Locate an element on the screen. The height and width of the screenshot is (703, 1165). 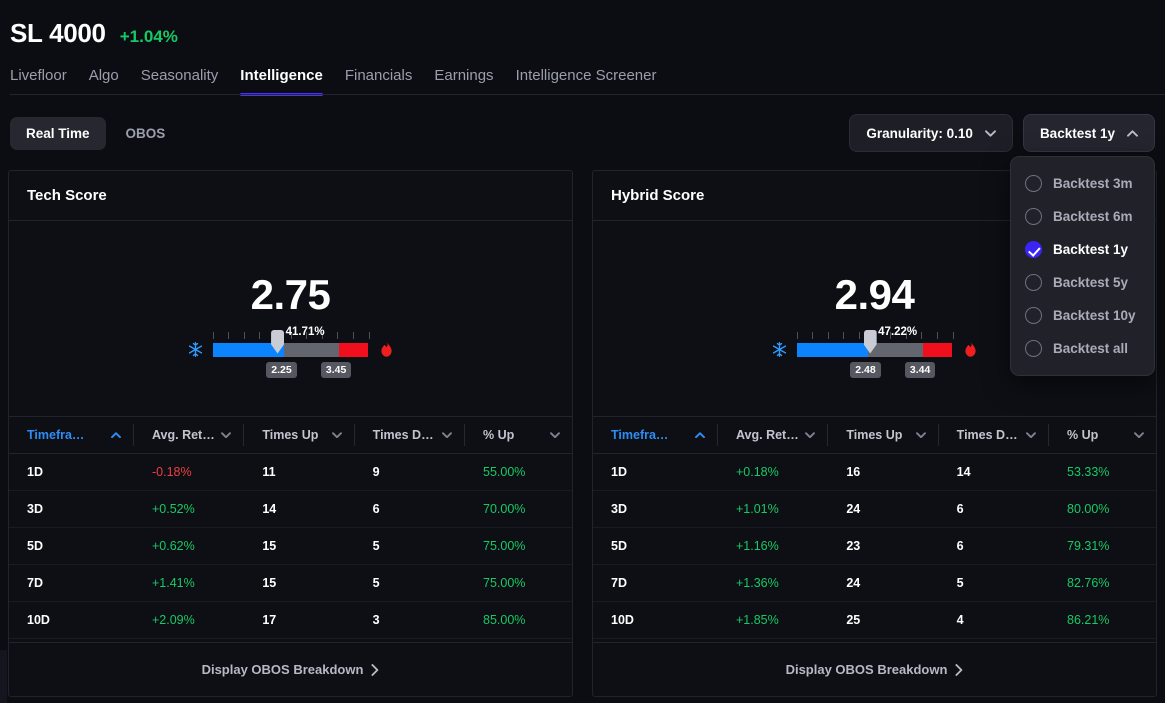
menu-item-backtest-all: Backtest all is located at coordinates (1082, 348).